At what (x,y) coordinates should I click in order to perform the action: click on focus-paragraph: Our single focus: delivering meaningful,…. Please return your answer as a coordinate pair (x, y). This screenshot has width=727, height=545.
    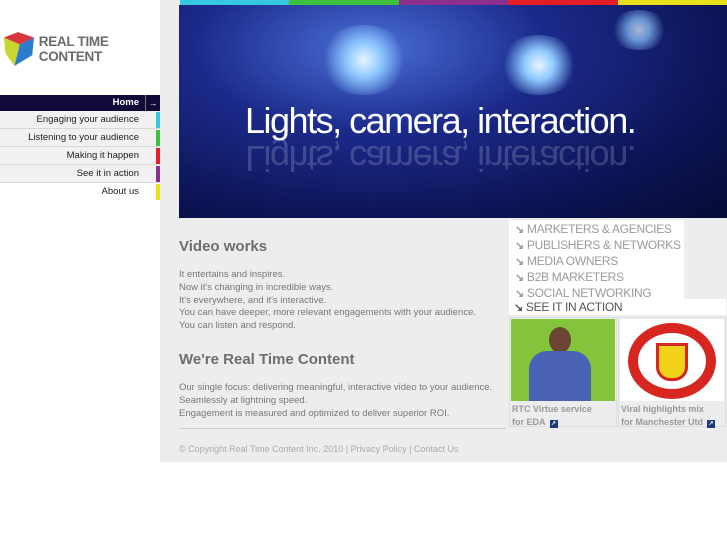
    Looking at the image, I should click on (339, 401).